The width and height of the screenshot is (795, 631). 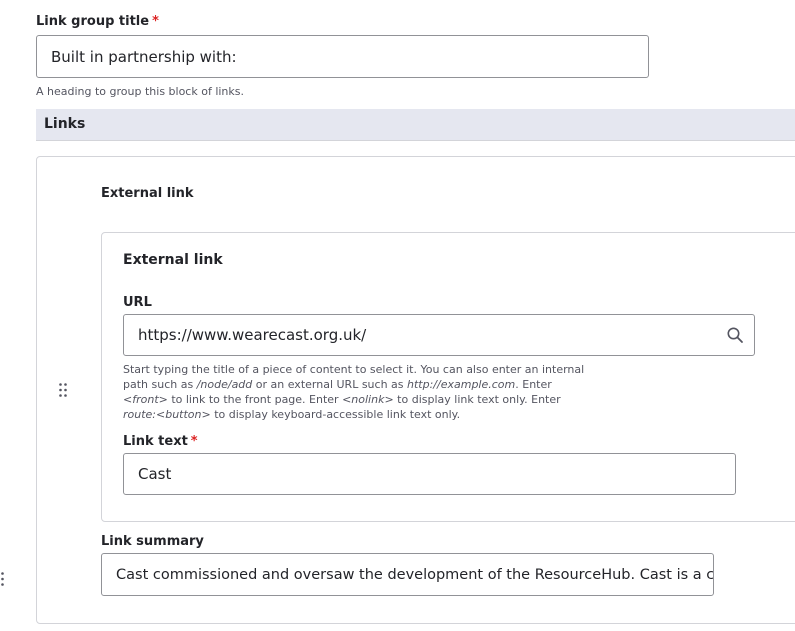 What do you see at coordinates (439, 335) in the screenshot?
I see `url-input: https://www.wearecast.org.uk/` at bounding box center [439, 335].